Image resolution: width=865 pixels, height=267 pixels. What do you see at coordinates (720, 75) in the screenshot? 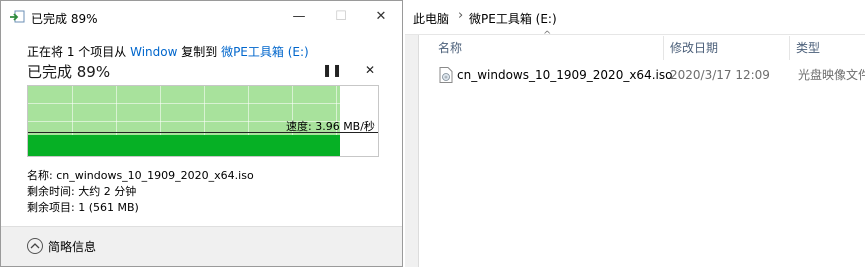
I see `file-date: 2020/3/17 12:09` at bounding box center [720, 75].